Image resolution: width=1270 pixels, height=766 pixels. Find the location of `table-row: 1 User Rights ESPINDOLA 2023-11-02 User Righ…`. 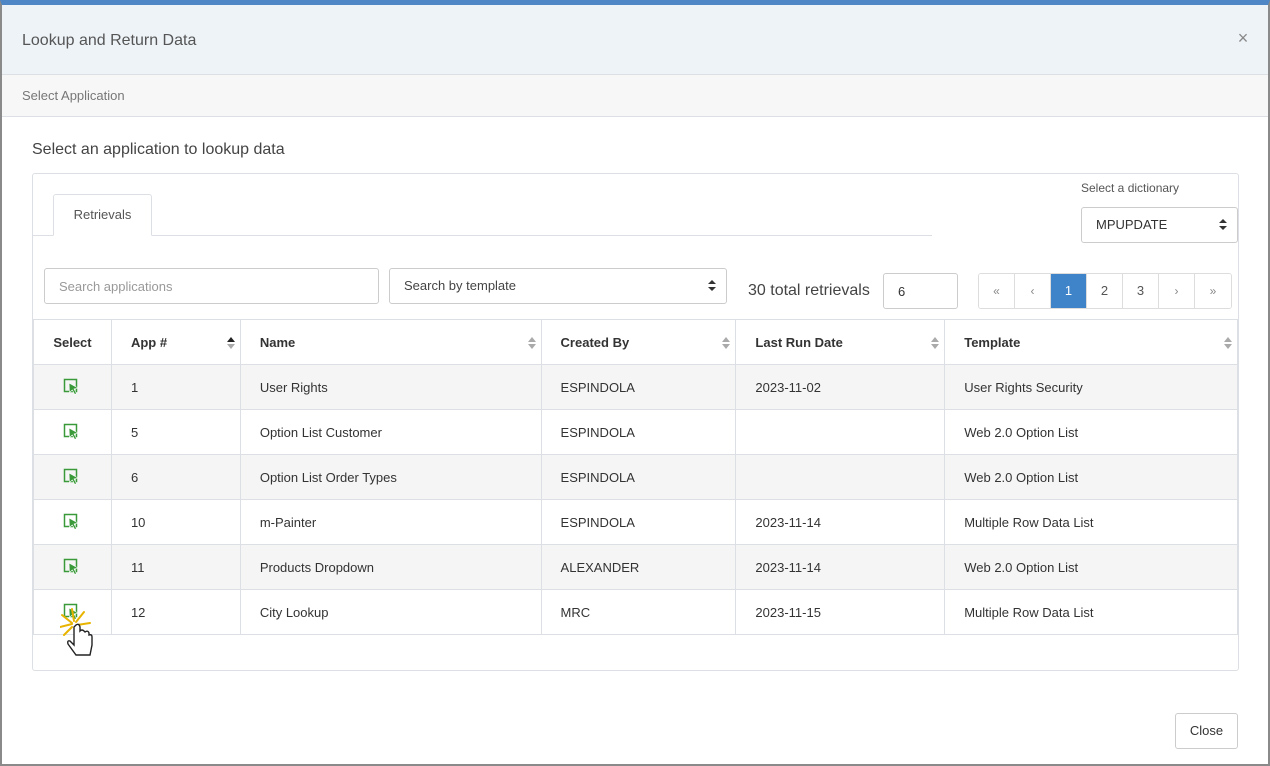

table-row: 1 User Rights ESPINDOLA 2023-11-02 User Righ… is located at coordinates (635, 387).